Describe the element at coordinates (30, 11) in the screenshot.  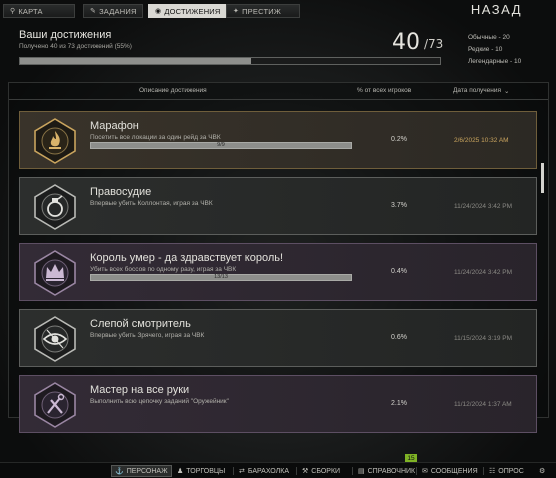
I see `tab-label: КАРТА` at that location.